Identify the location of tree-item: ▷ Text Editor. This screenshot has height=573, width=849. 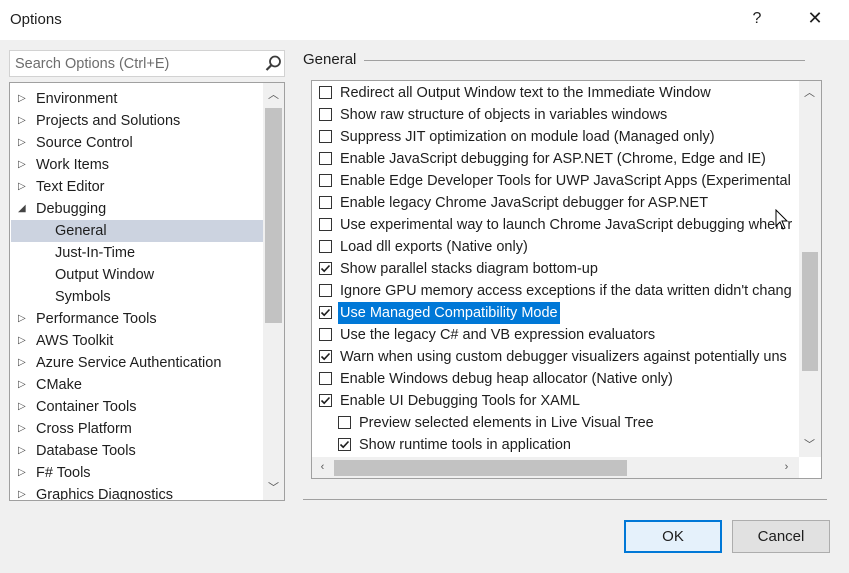
(137, 187).